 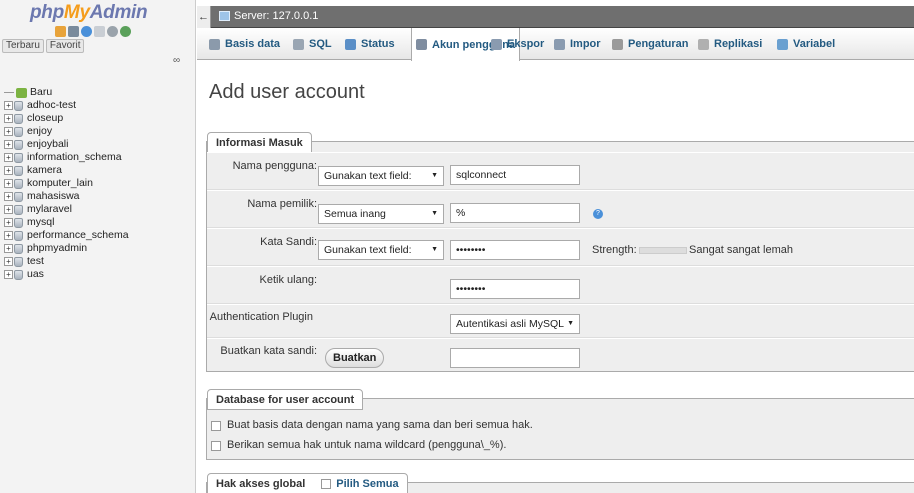 I want to click on settings-icon, so click(x=112, y=31).